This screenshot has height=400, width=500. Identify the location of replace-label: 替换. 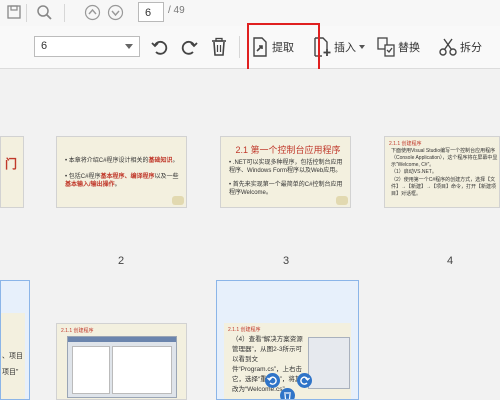
(409, 48).